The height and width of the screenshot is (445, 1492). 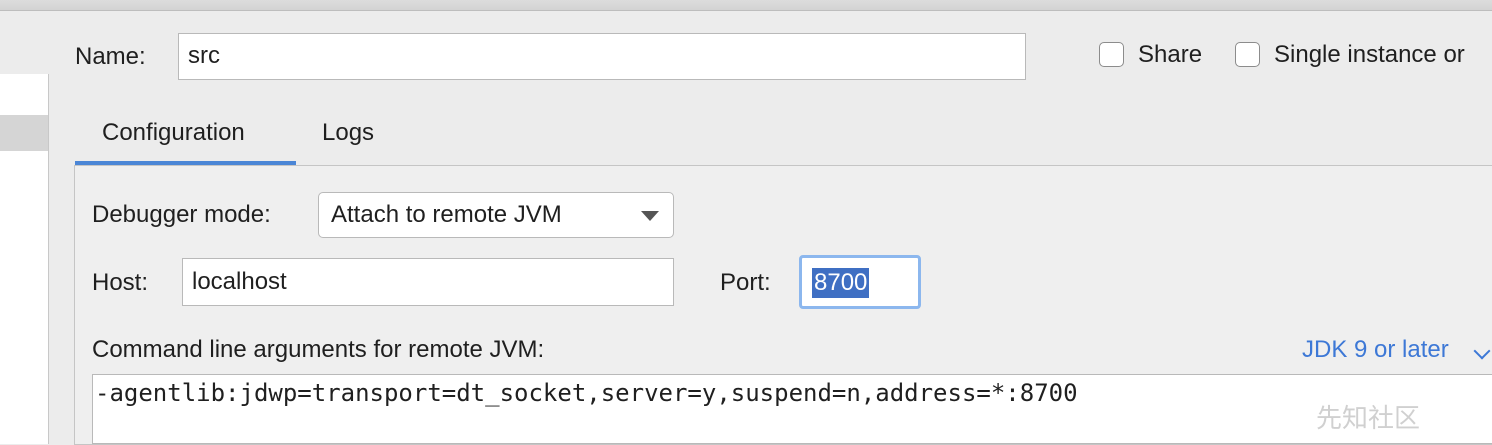 What do you see at coordinates (602, 56) in the screenshot?
I see `name-input: src` at bounding box center [602, 56].